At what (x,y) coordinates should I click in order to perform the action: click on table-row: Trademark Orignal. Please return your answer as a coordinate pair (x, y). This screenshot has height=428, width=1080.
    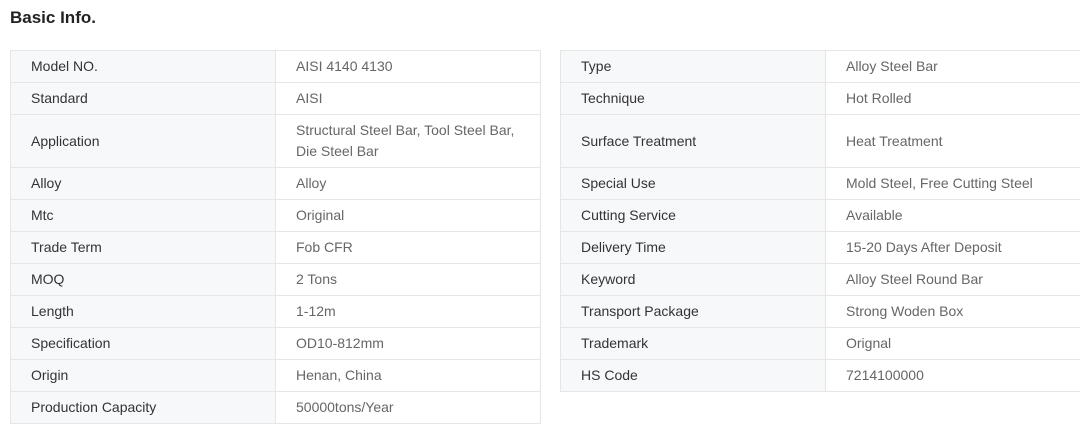
    Looking at the image, I should click on (820, 343).